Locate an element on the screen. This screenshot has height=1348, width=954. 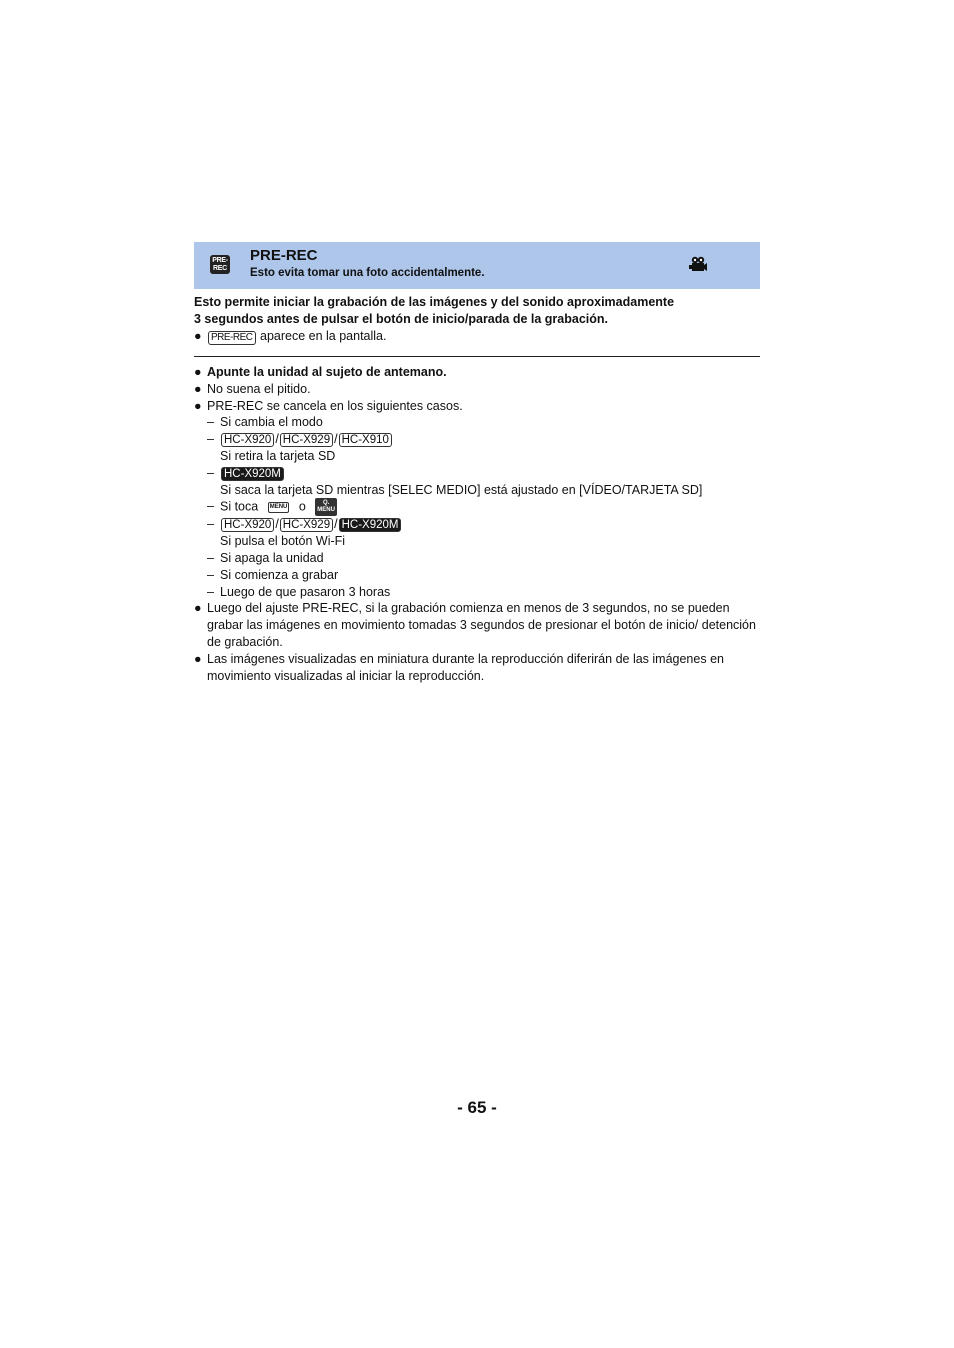
note-text: No suena el pitido. is located at coordinates (259, 388).